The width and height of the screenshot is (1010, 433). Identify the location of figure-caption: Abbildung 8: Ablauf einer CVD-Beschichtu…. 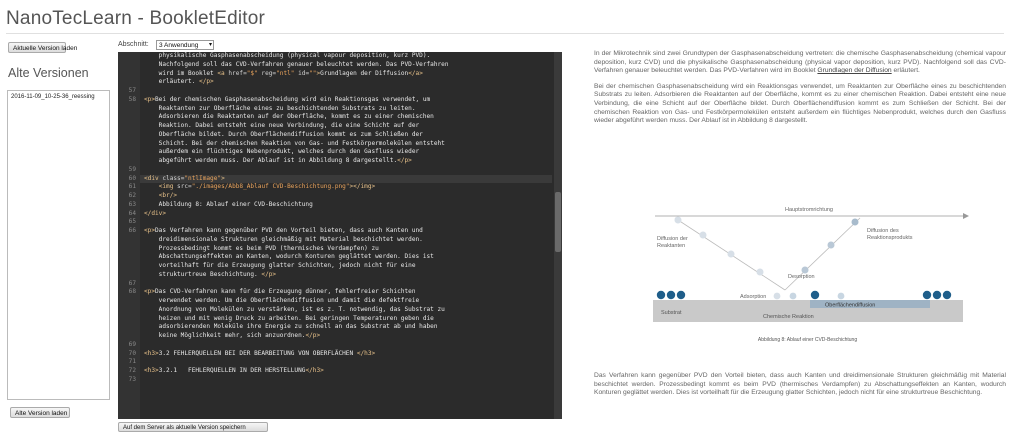
(807, 340).